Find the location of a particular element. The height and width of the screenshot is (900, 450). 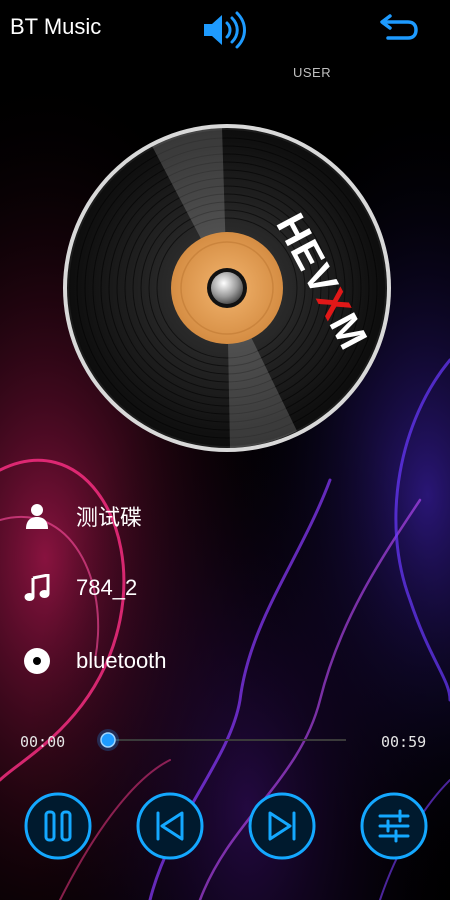

pause-button is located at coordinates (58, 826).